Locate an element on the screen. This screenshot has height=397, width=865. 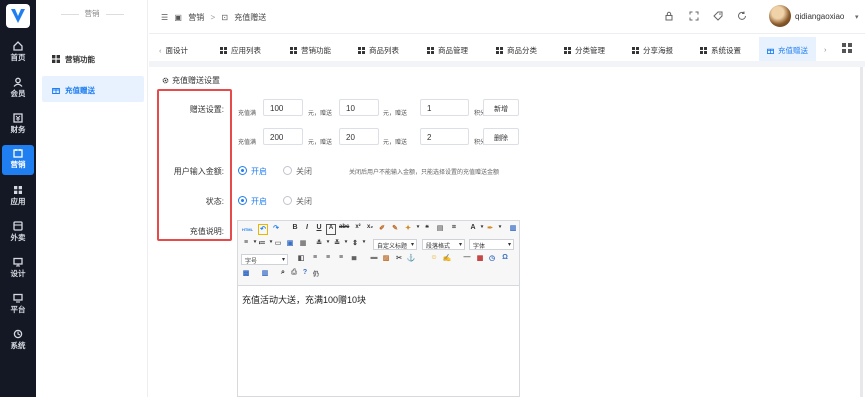
rule-2-points-input: 2 is located at coordinates (444, 136).